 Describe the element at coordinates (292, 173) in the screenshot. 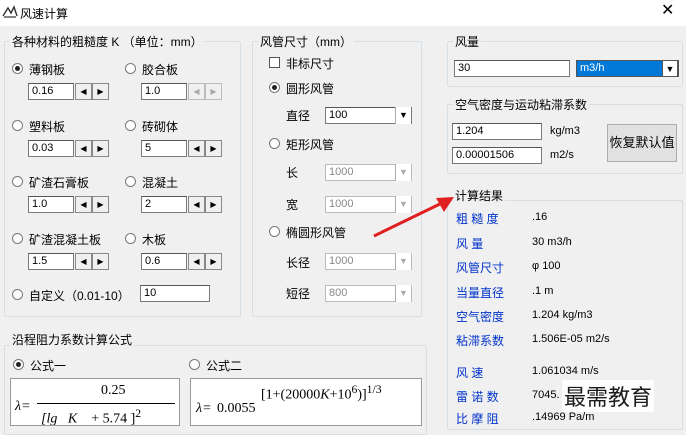

I see `length-label: 长` at that location.